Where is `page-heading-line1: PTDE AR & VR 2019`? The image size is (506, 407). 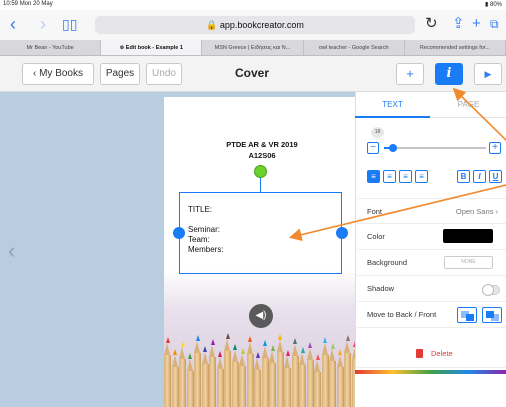 page-heading-line1: PTDE AR & VR 2019 is located at coordinates (262, 144).